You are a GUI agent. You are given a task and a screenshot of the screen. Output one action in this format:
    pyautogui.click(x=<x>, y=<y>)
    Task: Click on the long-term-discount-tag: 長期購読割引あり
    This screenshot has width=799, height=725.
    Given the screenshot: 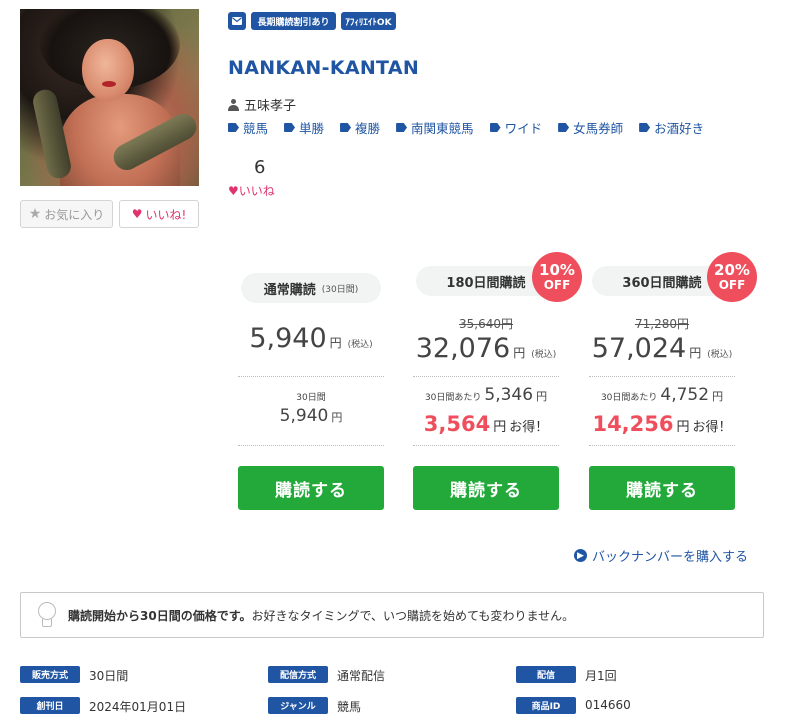 What is the action you would take?
    pyautogui.click(x=293, y=21)
    